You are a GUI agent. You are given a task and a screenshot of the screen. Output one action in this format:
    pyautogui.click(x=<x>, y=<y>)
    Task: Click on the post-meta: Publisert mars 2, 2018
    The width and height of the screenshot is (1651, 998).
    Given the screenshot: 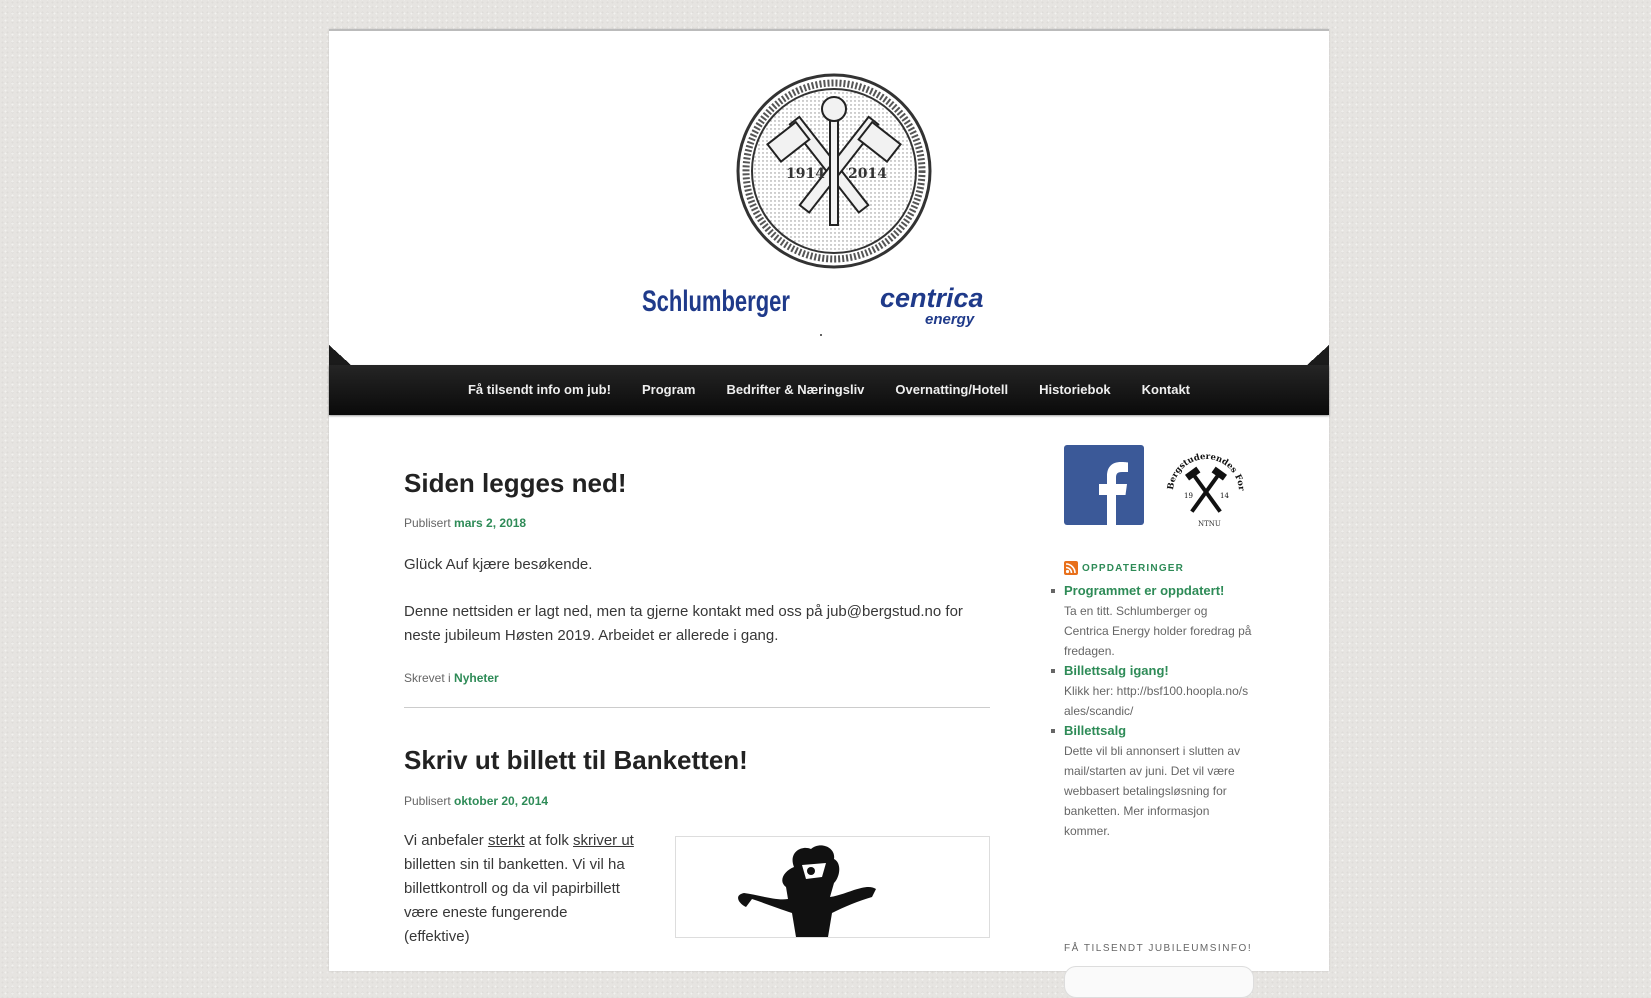 What is the action you would take?
    pyautogui.click(x=465, y=523)
    